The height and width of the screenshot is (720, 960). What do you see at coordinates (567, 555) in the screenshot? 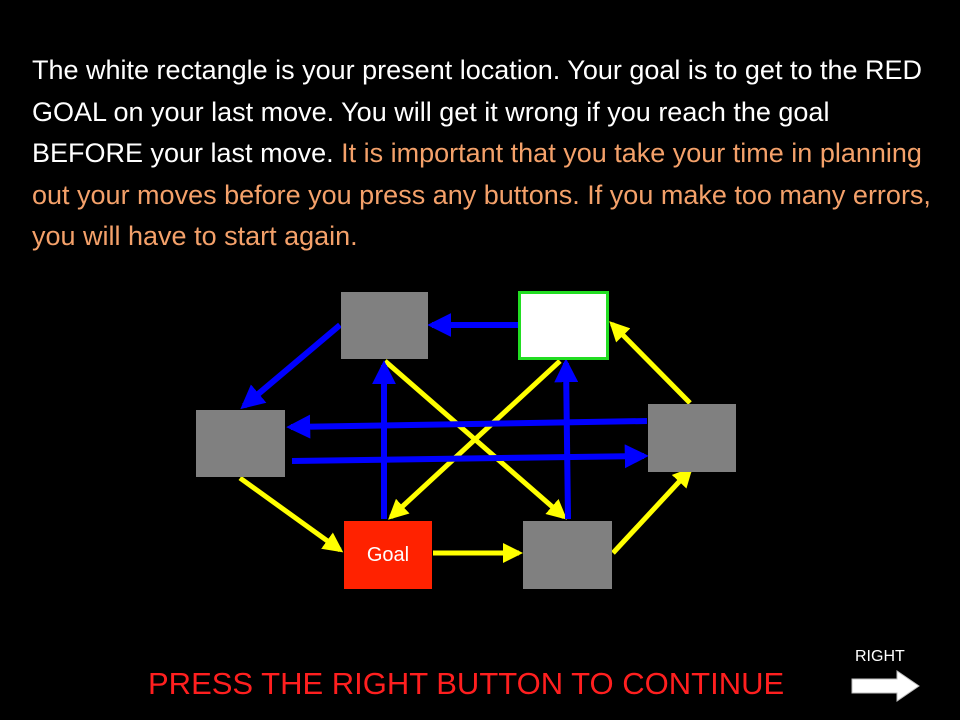
I see `node-bottom-right` at bounding box center [567, 555].